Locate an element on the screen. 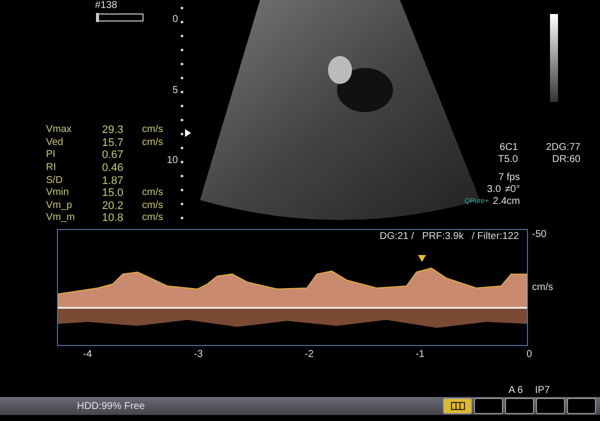 The height and width of the screenshot is (421, 600). depth-label: 10 is located at coordinates (172, 160).